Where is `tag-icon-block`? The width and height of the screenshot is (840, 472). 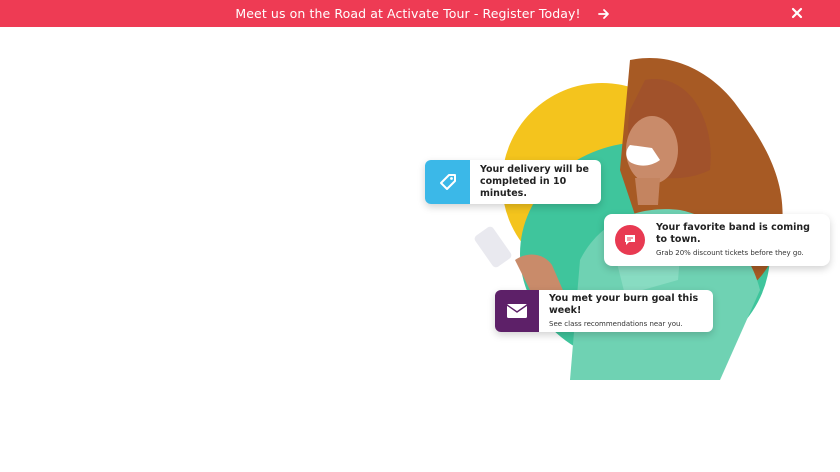
tag-icon-block is located at coordinates (447, 182).